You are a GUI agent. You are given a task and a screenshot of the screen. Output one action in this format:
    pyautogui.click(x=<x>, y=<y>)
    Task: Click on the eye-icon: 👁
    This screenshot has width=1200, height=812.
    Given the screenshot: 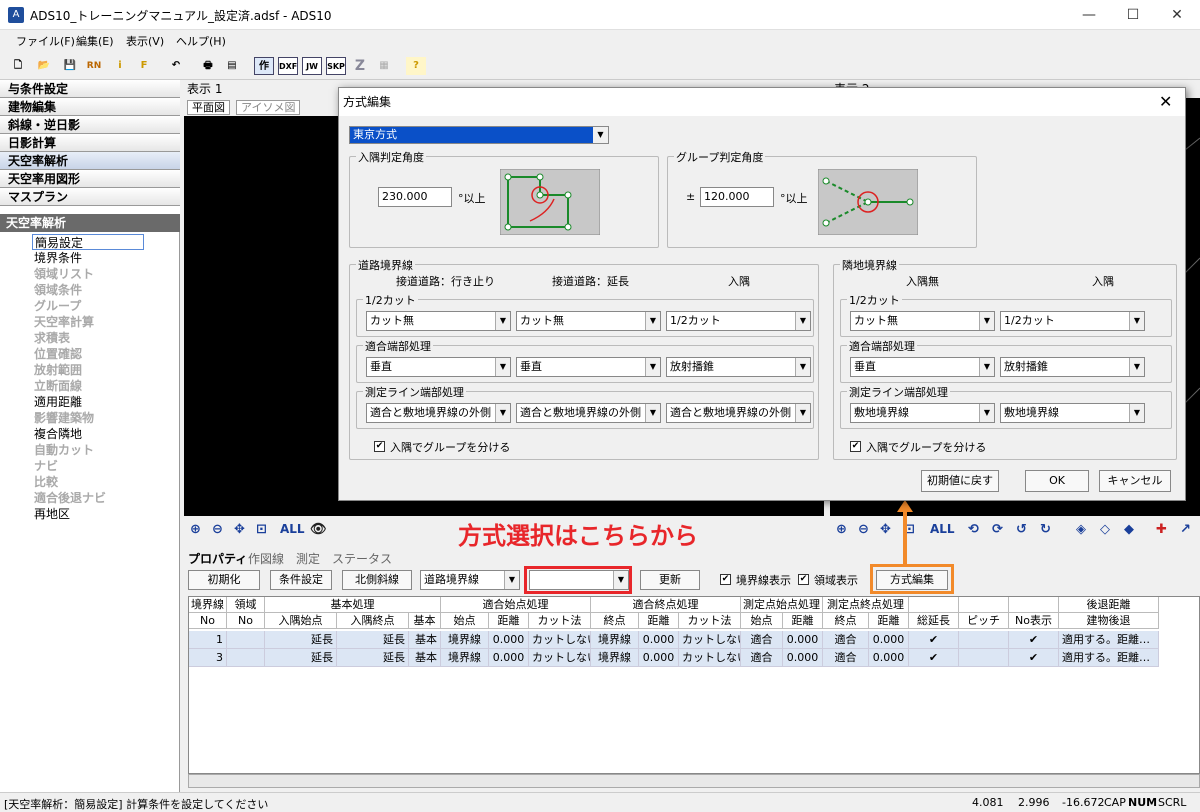 What is the action you would take?
    pyautogui.click(x=318, y=529)
    